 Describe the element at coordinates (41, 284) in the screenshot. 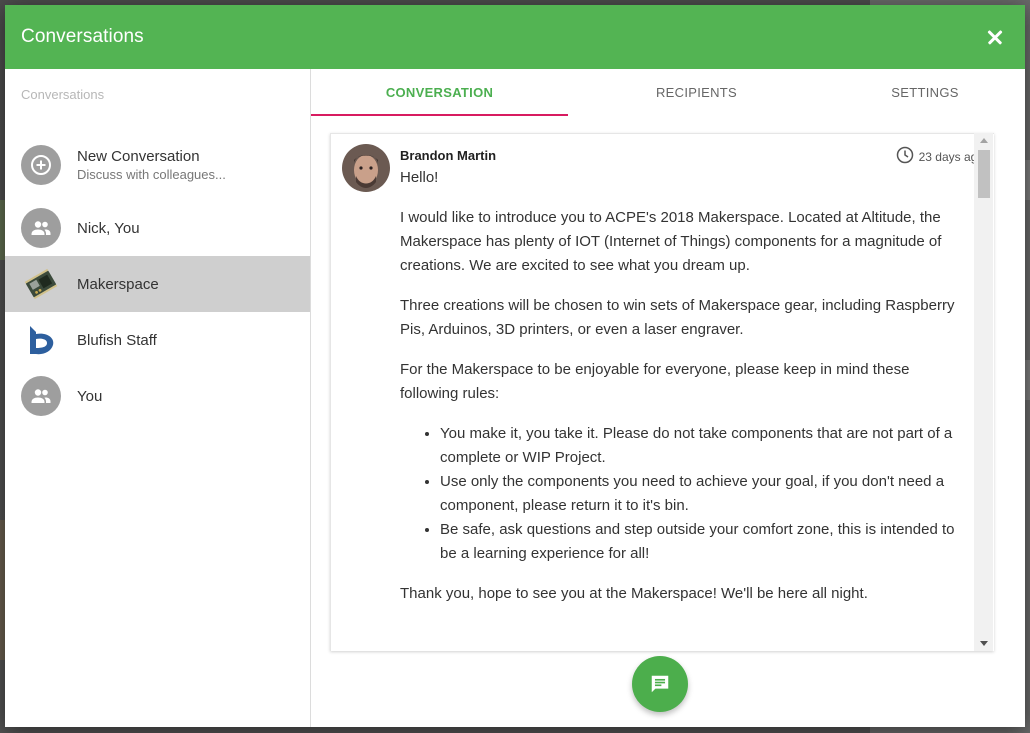

I see `circuit-board-image` at that location.